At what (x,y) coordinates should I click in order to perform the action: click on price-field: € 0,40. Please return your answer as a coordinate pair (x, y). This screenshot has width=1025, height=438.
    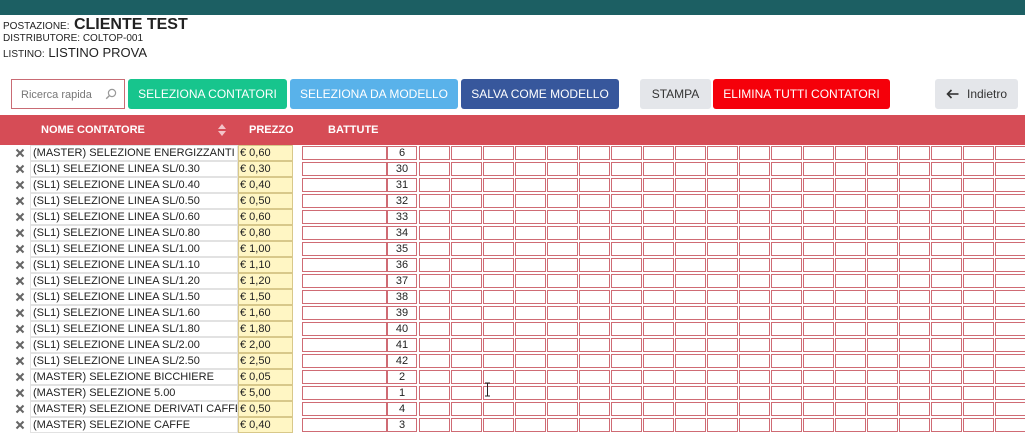
    Looking at the image, I should click on (265, 425).